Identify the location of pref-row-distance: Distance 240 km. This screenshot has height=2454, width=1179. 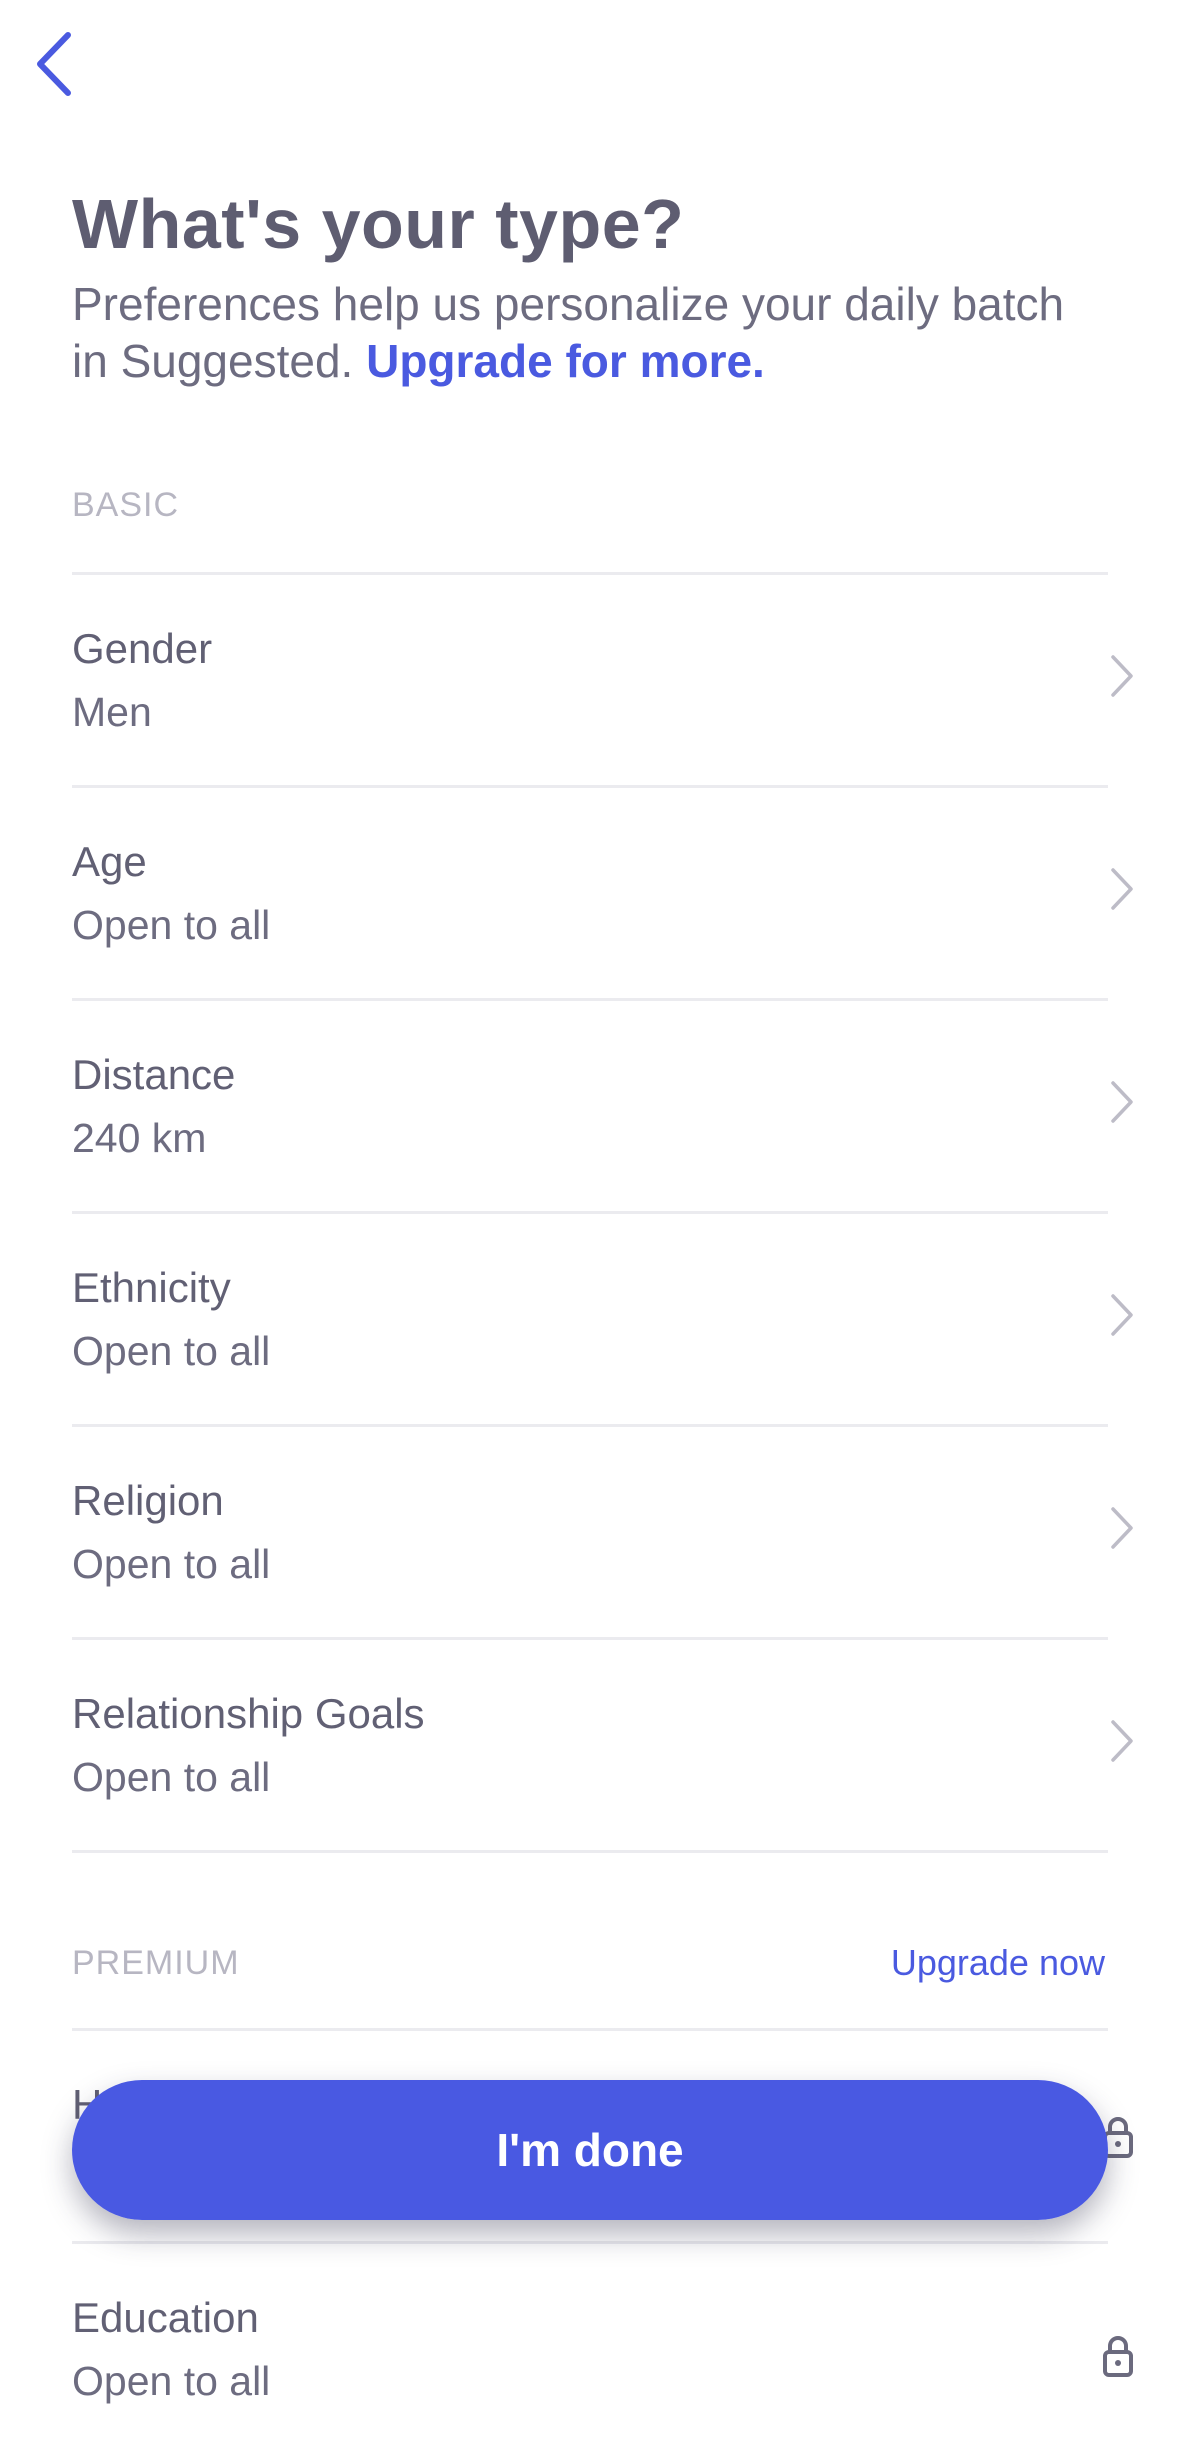
(604, 1106).